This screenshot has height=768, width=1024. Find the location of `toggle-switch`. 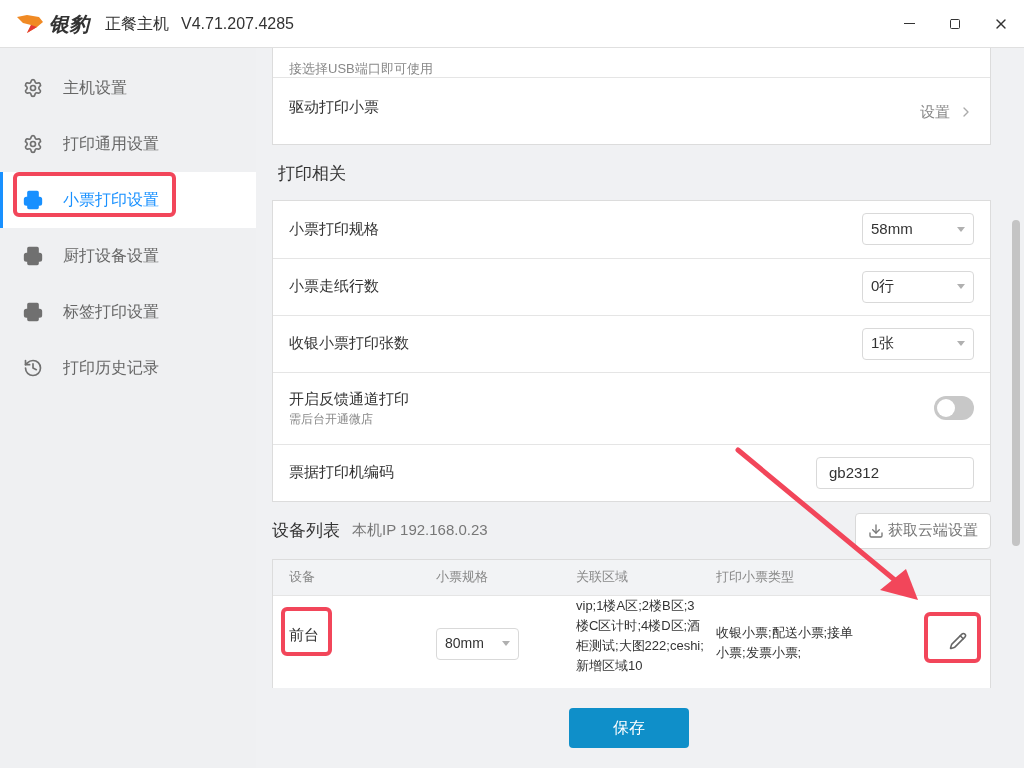

toggle-switch is located at coordinates (954, 408).